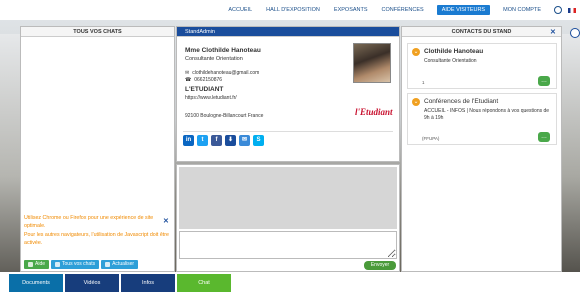  I want to click on contact-card-name: Conférences de l'Etudiant, so click(461, 101).